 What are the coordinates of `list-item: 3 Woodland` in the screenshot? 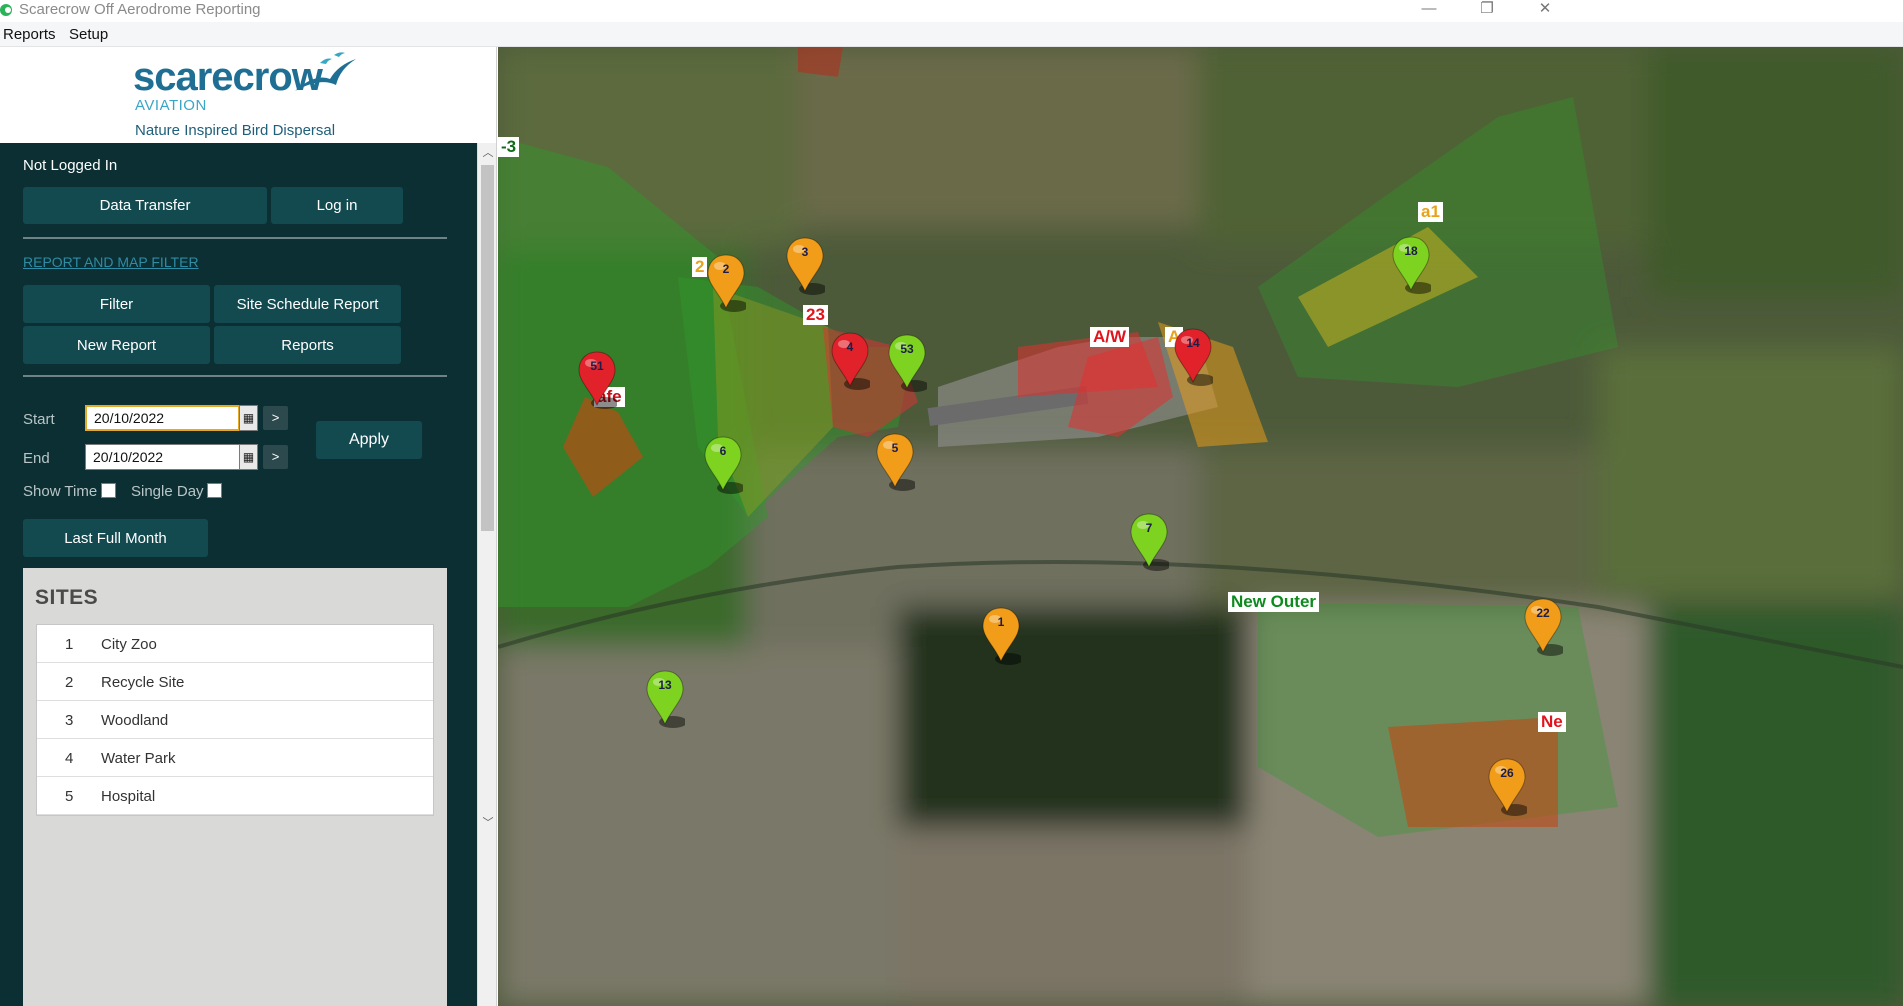 It's located at (235, 720).